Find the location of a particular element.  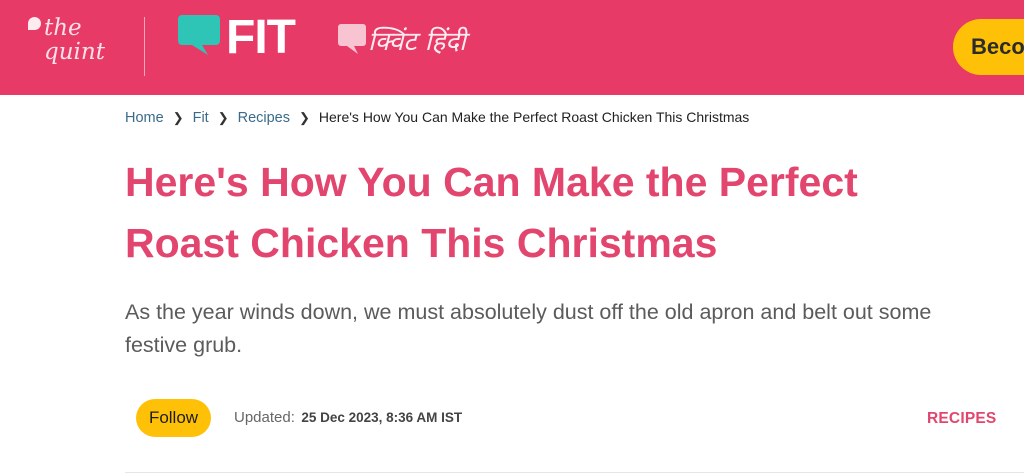

the-quint-logo: the quint is located at coordinates (73, 45).